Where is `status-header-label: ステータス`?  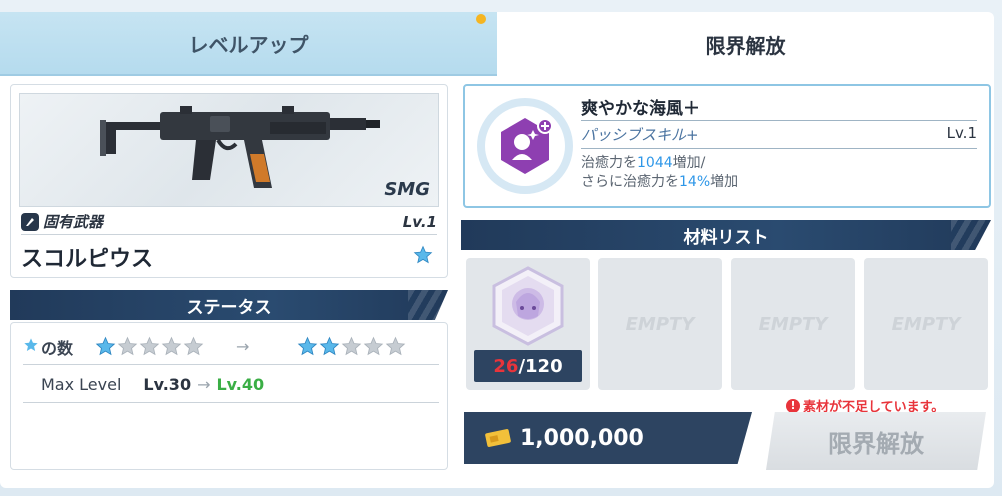
status-header-label: ステータス is located at coordinates (229, 307).